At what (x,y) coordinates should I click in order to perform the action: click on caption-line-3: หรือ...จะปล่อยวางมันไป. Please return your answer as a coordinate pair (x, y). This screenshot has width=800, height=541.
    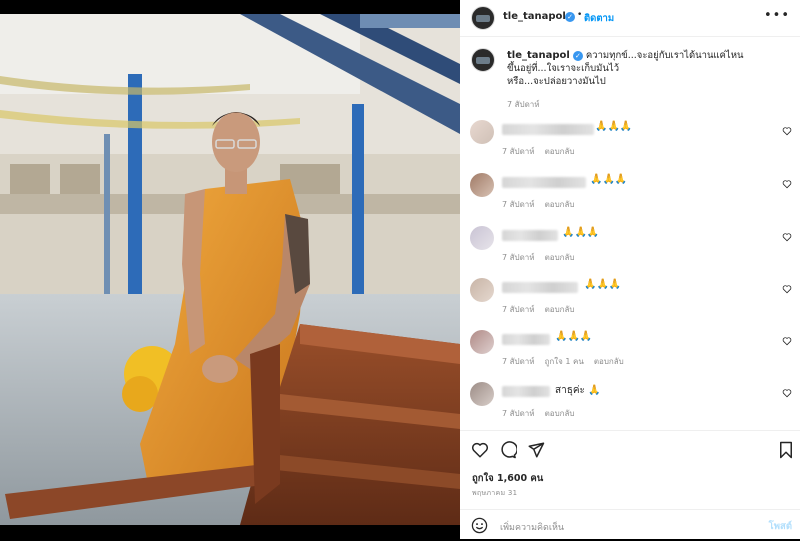
    Looking at the image, I should click on (556, 81).